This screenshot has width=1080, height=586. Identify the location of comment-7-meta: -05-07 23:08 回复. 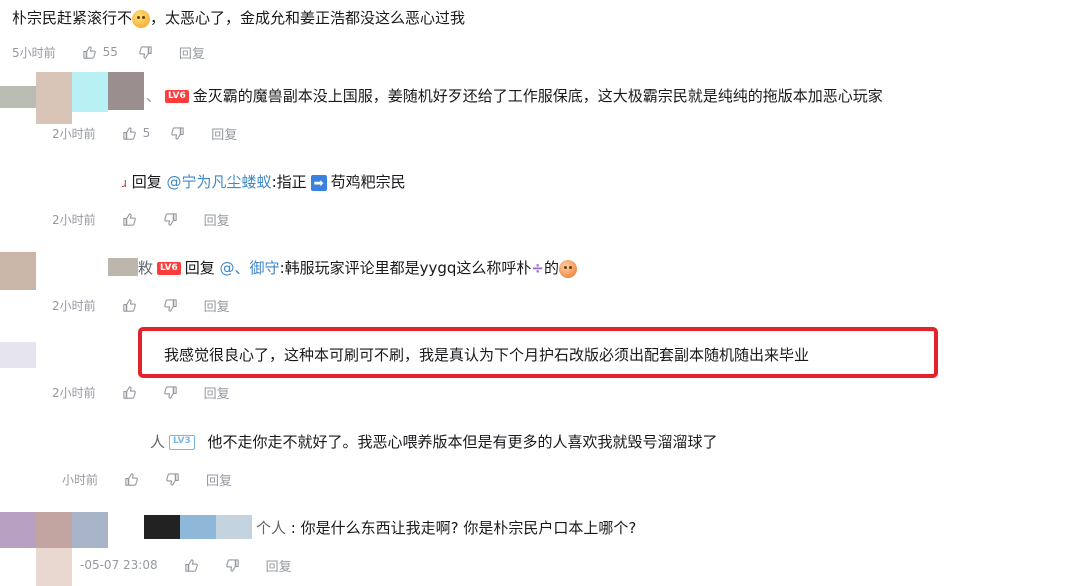
(186, 565).